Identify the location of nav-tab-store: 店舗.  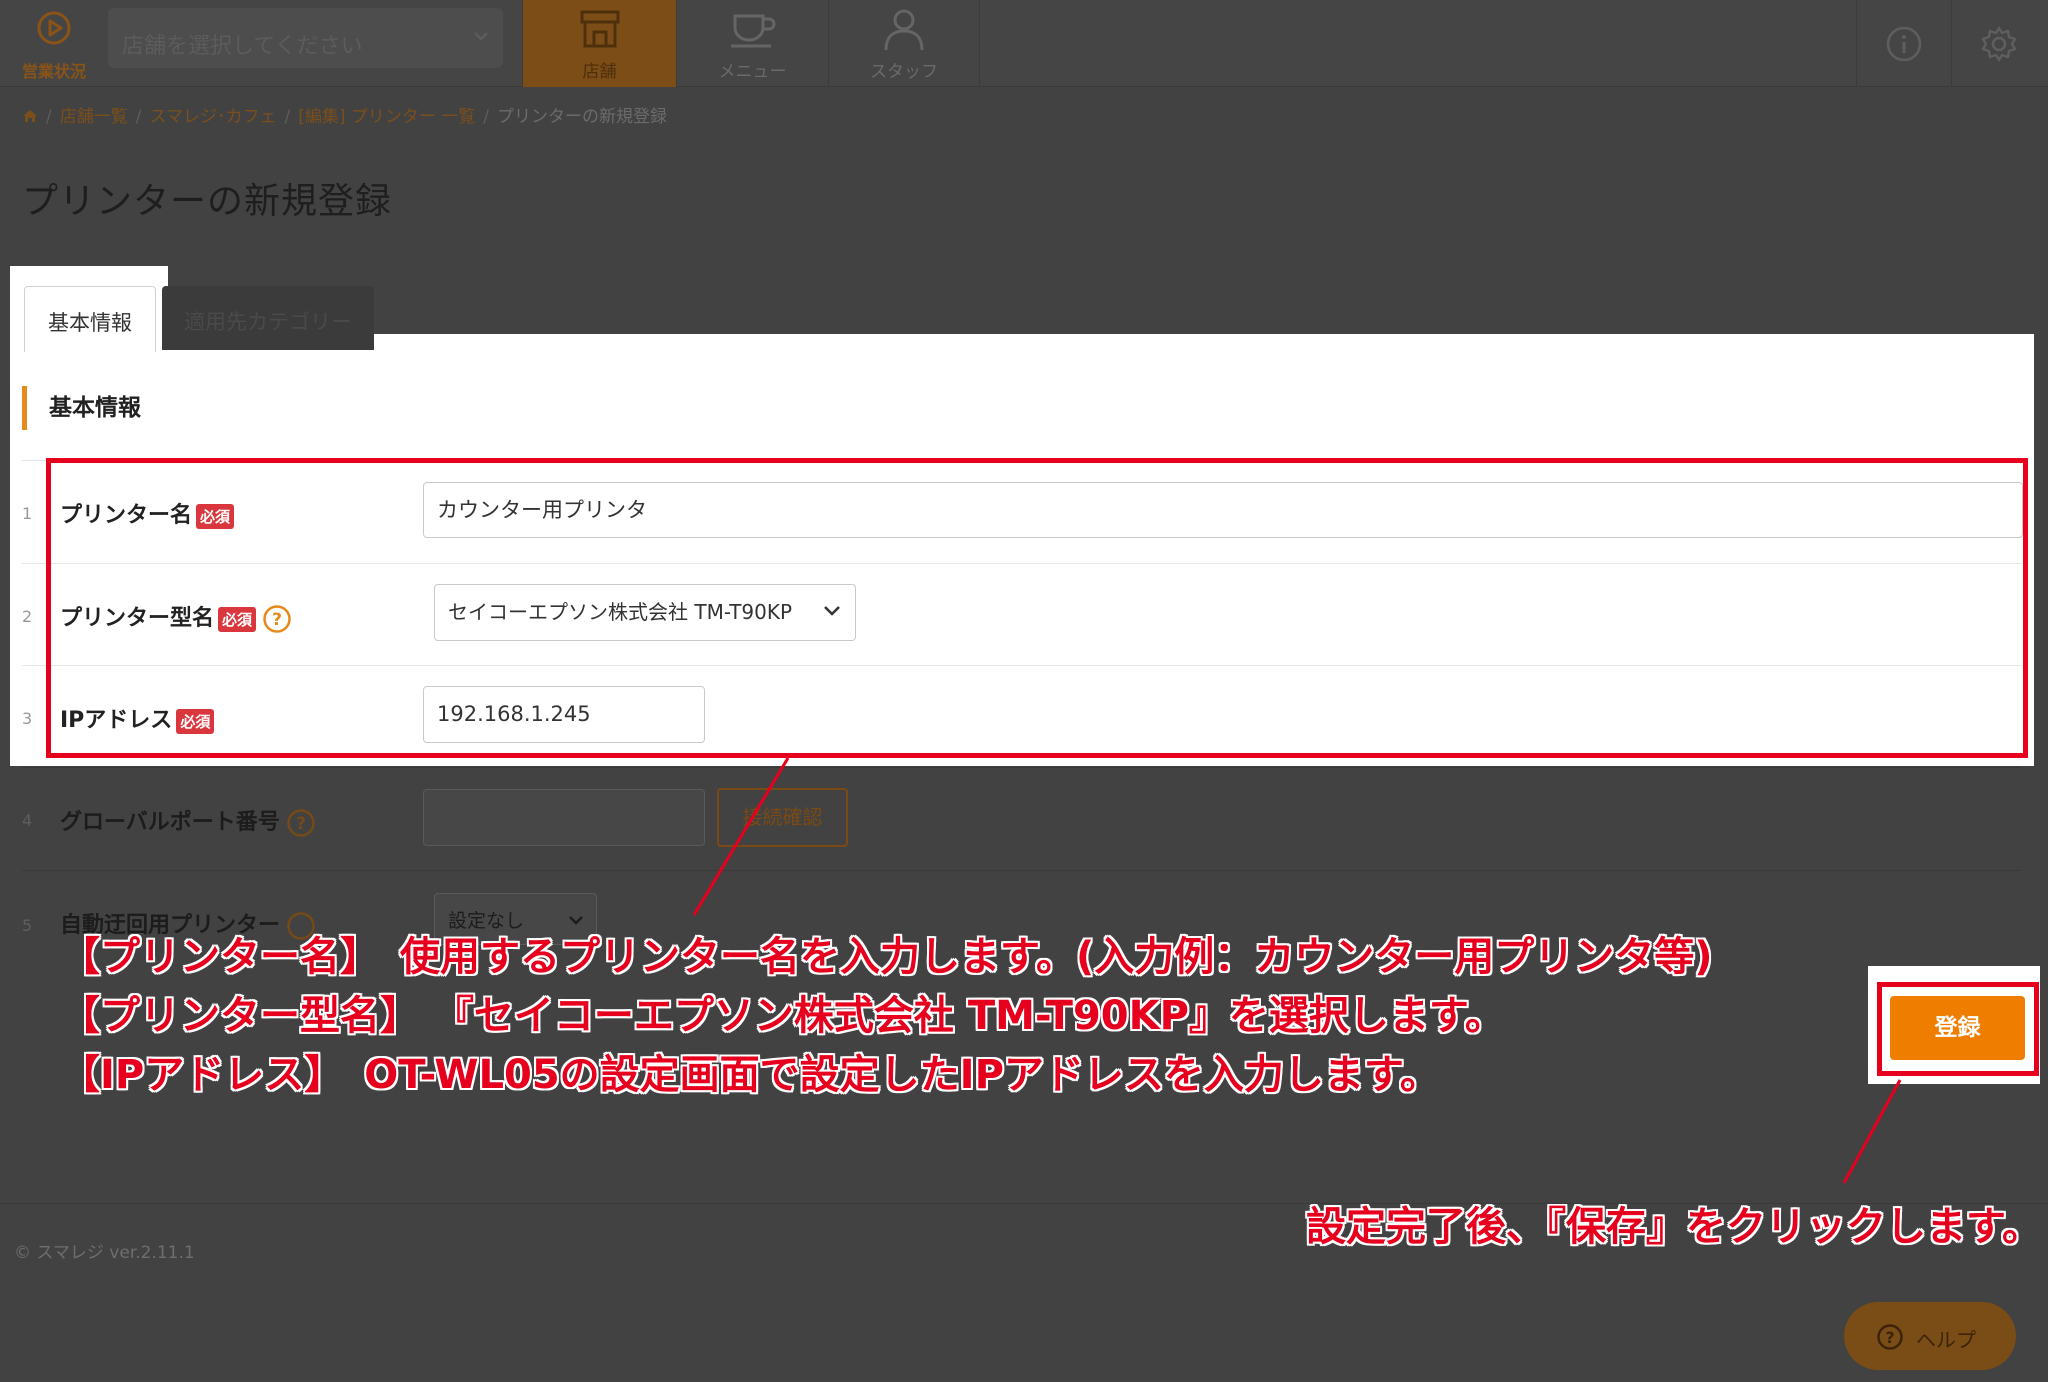
(599, 43).